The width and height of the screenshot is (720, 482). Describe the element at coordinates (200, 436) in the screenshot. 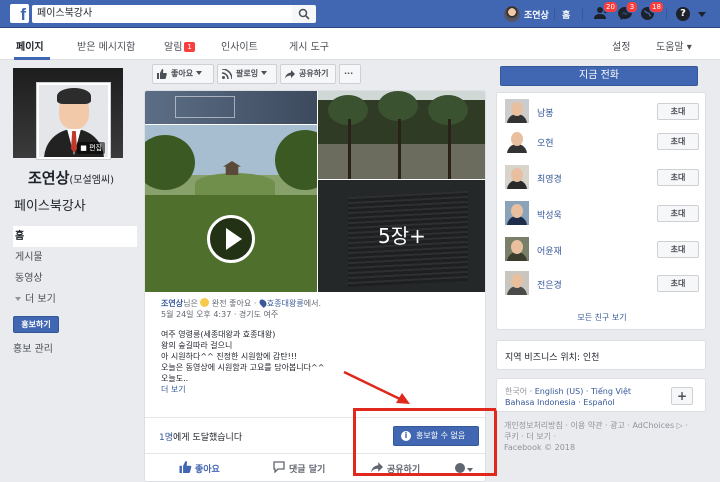

I see `reach-text: 1명에게 도달했습니다` at that location.